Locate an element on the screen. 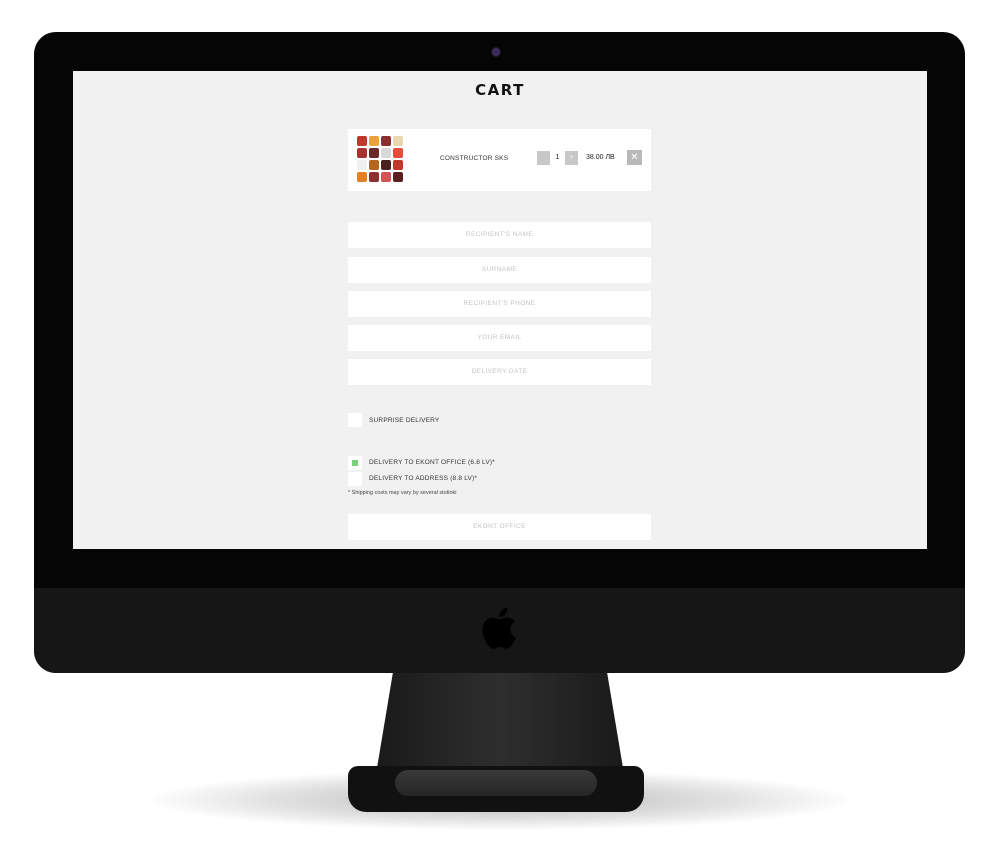 Image resolution: width=1000 pixels, height=867 pixels. quantity-input: 1 is located at coordinates (557, 158).